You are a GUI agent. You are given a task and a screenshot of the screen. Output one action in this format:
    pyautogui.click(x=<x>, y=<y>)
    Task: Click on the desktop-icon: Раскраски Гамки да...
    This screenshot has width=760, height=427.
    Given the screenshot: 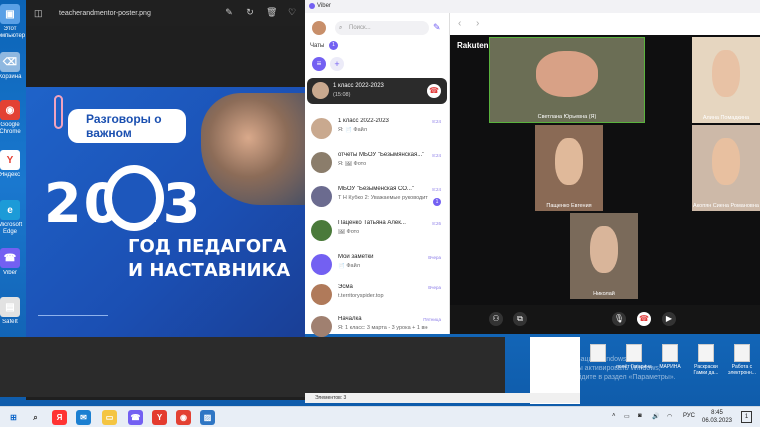 What is the action you would take?
    pyautogui.click(x=706, y=360)
    